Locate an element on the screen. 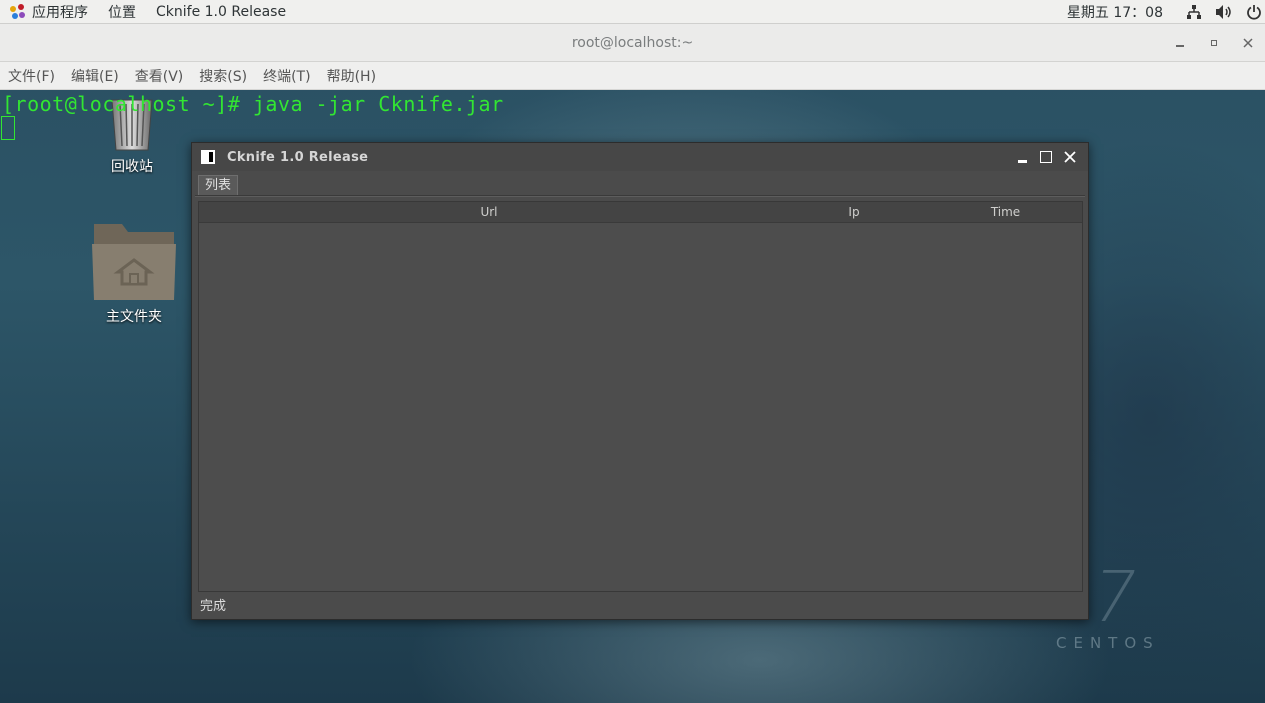  menu-terminal: 终端(T) is located at coordinates (286, 76).